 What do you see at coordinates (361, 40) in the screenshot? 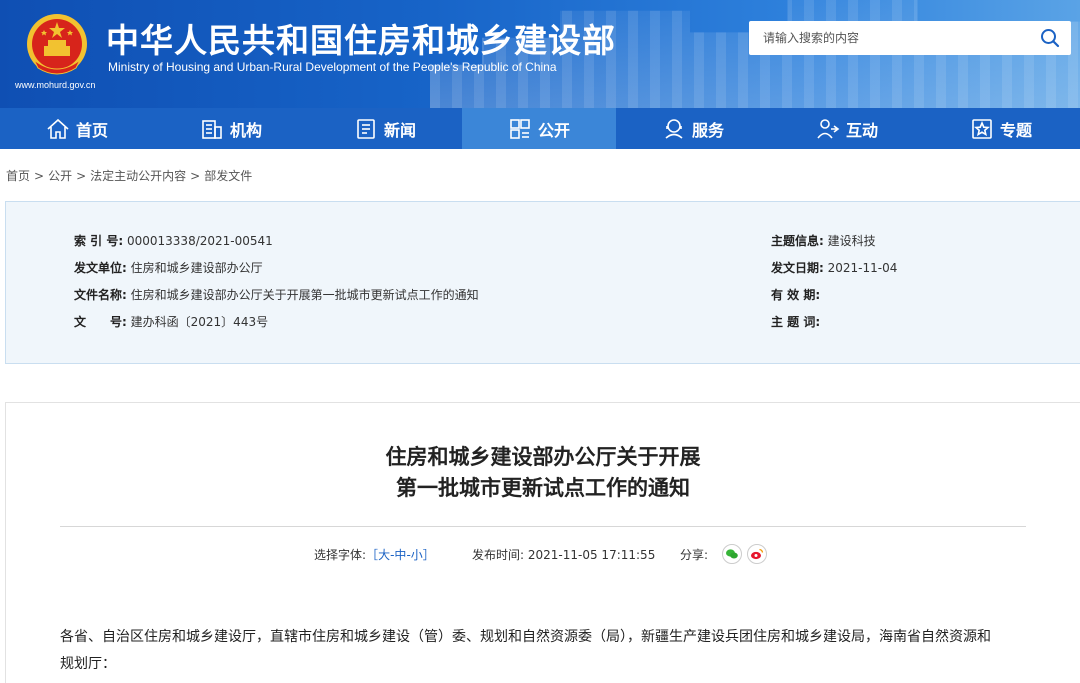
I see `site-title: 中华人民共和国住房和城乡建设部` at bounding box center [361, 40].